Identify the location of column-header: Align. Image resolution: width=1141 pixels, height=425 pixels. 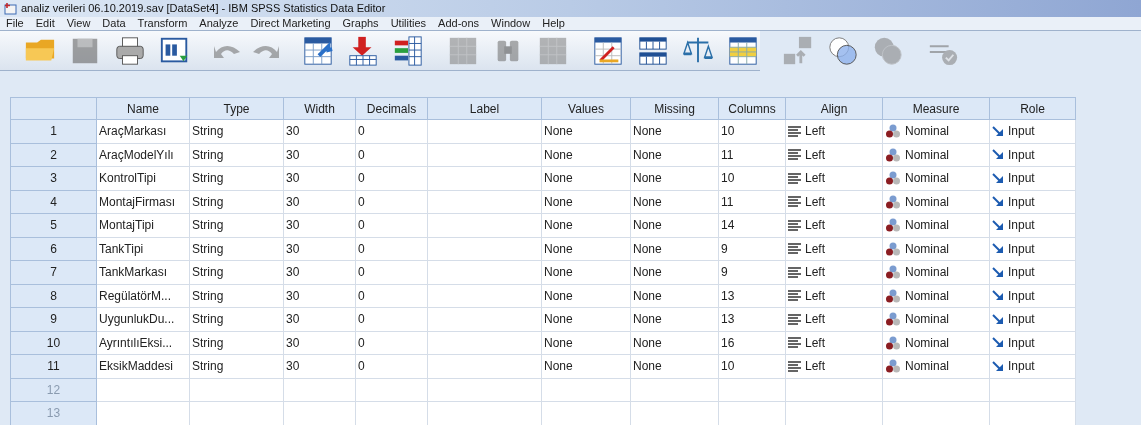
(834, 108).